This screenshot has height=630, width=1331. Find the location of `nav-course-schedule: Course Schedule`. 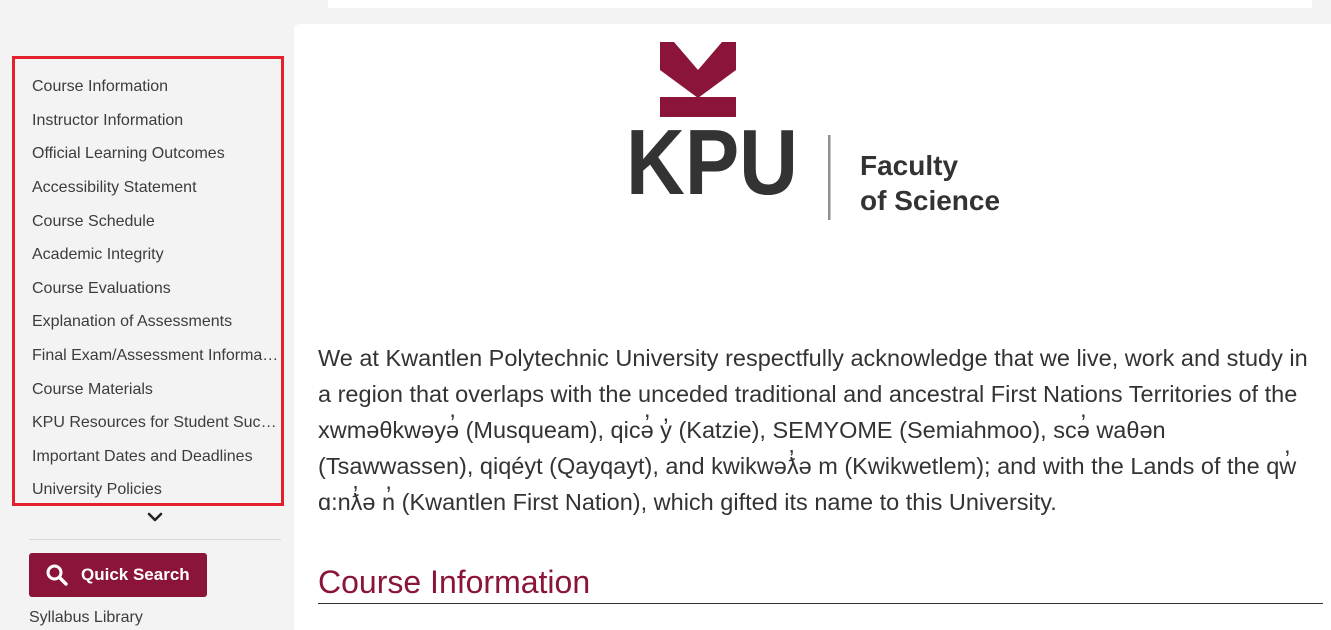

nav-course-schedule: Course Schedule is located at coordinates (157, 222).